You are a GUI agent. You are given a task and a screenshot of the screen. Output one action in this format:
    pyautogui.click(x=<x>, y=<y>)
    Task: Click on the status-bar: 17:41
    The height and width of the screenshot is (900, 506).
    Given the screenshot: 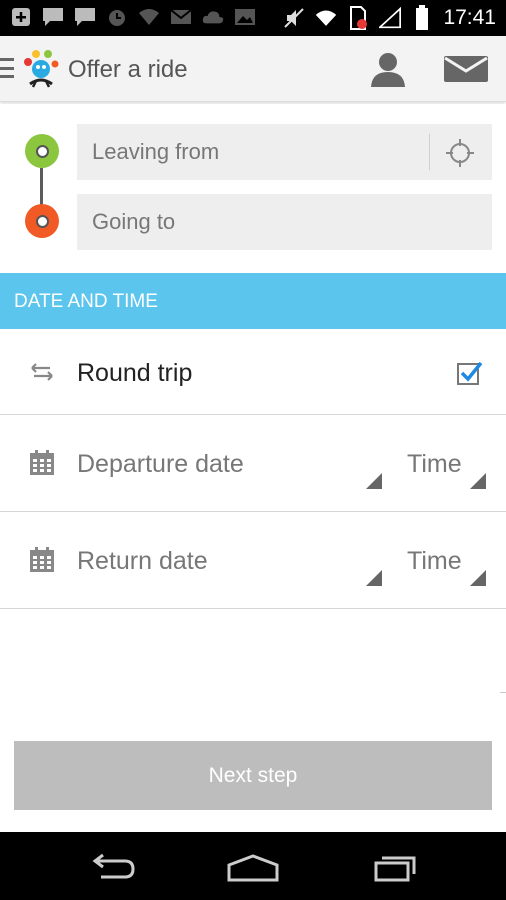 What is the action you would take?
    pyautogui.click(x=253, y=18)
    